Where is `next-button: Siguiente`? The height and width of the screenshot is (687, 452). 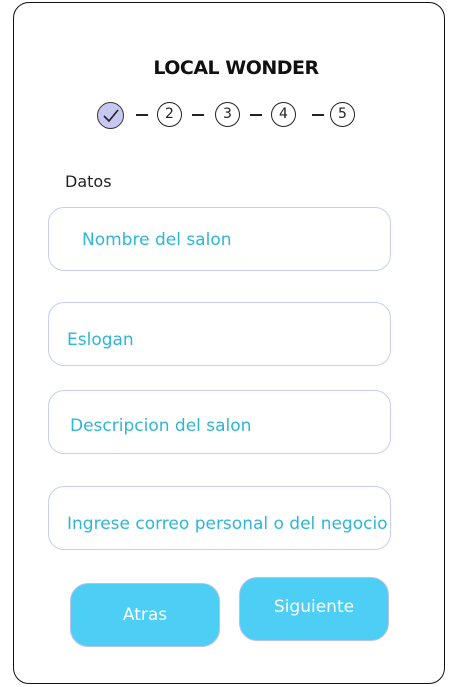
next-button: Siguiente is located at coordinates (314, 609).